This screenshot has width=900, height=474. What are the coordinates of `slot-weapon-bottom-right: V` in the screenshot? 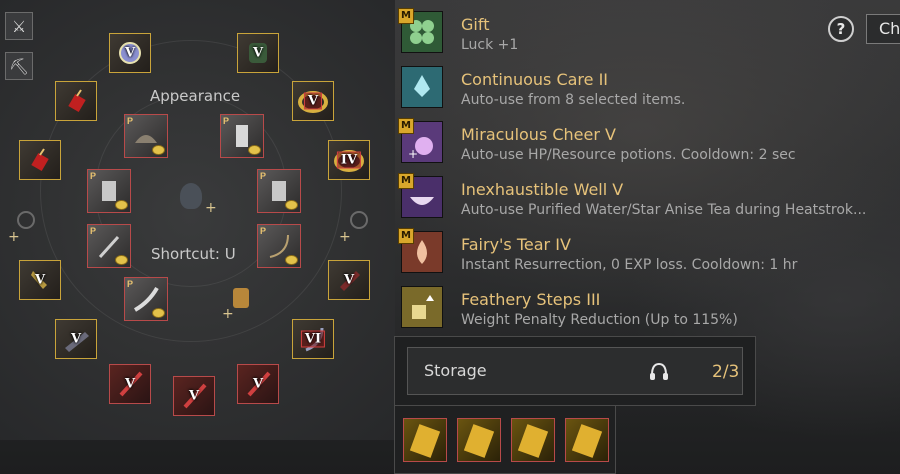 It's located at (258, 384).